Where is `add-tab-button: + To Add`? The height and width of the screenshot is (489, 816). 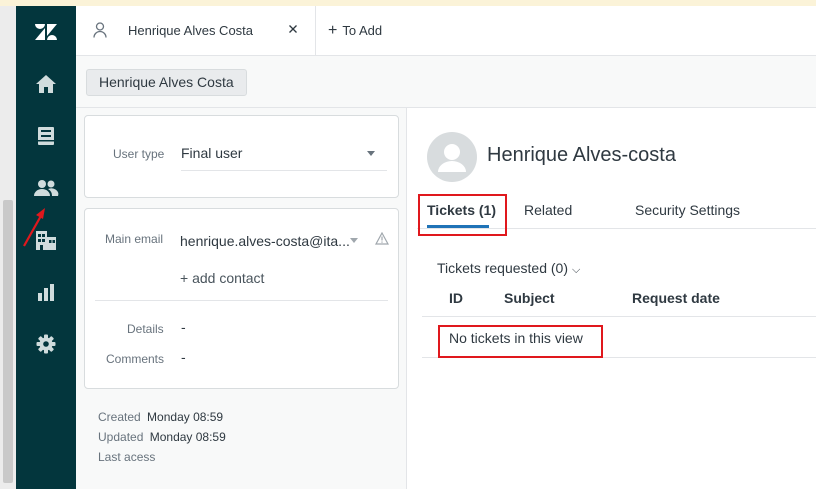 add-tab-button: + To Add is located at coordinates (355, 30).